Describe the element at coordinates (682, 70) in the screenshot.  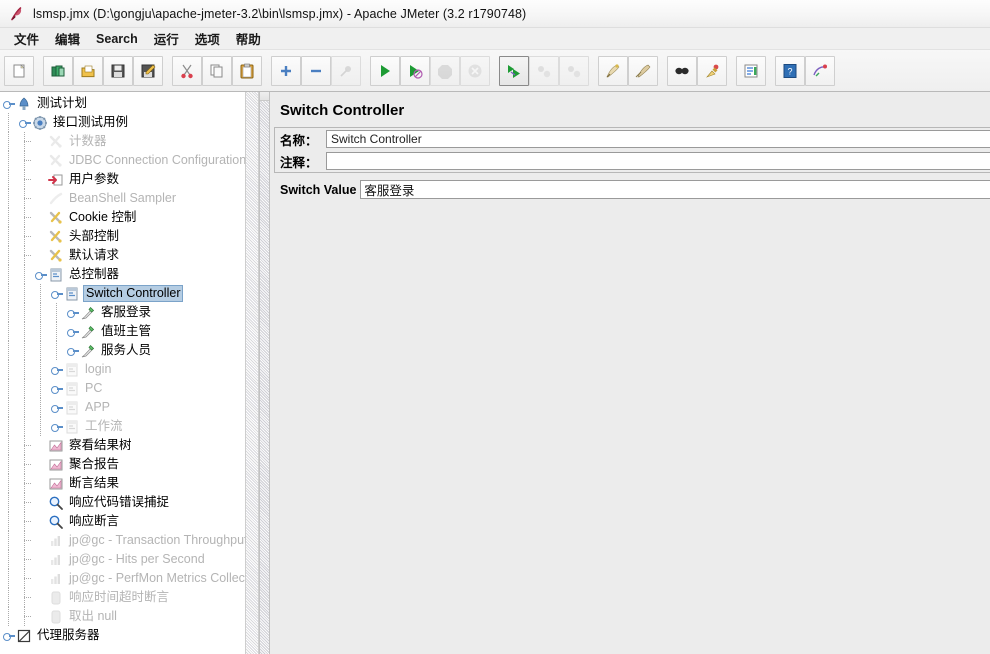
I see `search-icon` at that location.